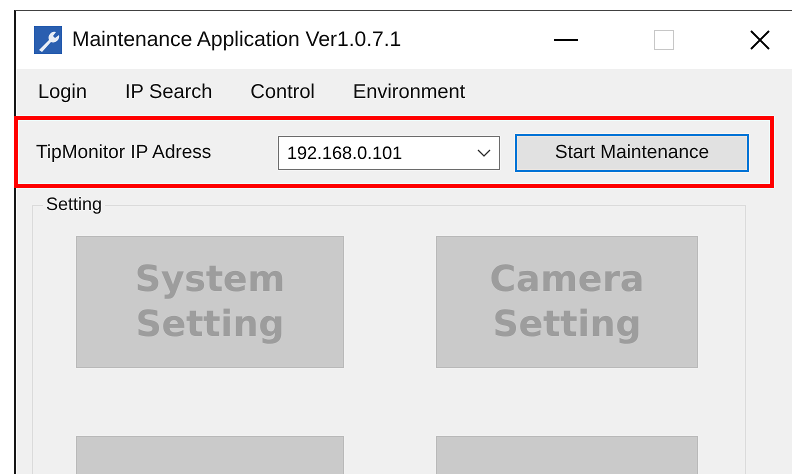 Image resolution: width=792 pixels, height=474 pixels. What do you see at coordinates (282, 99) in the screenshot?
I see `menu-item: Control` at bounding box center [282, 99].